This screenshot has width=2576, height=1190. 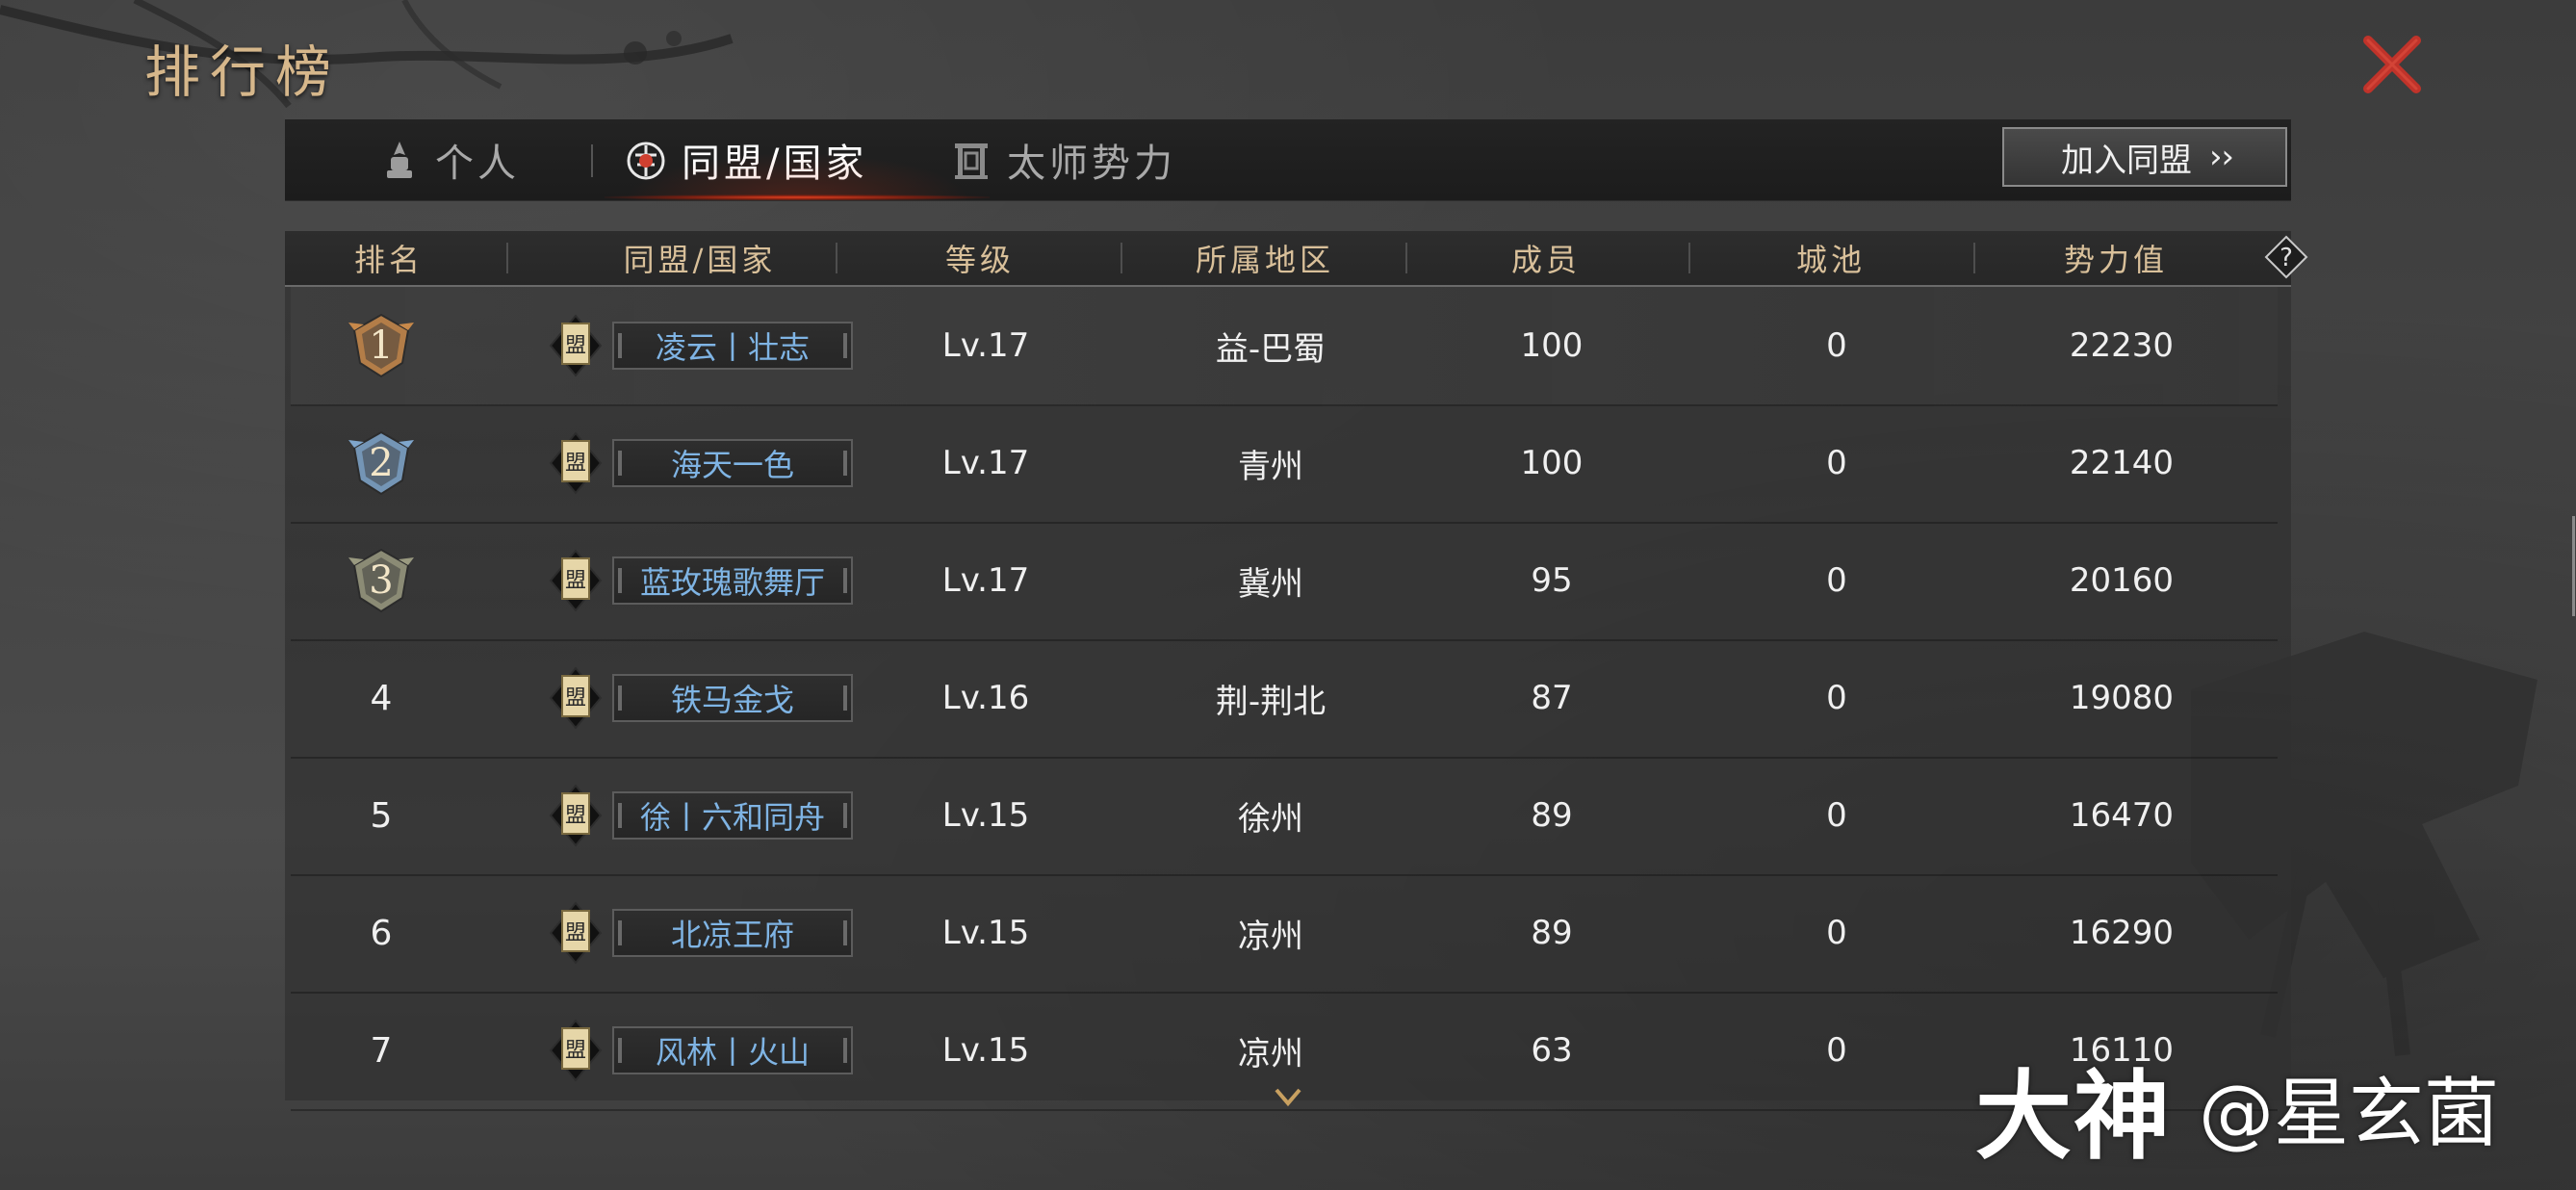 I want to click on power-cell: 22230, so click(x=2122, y=346).